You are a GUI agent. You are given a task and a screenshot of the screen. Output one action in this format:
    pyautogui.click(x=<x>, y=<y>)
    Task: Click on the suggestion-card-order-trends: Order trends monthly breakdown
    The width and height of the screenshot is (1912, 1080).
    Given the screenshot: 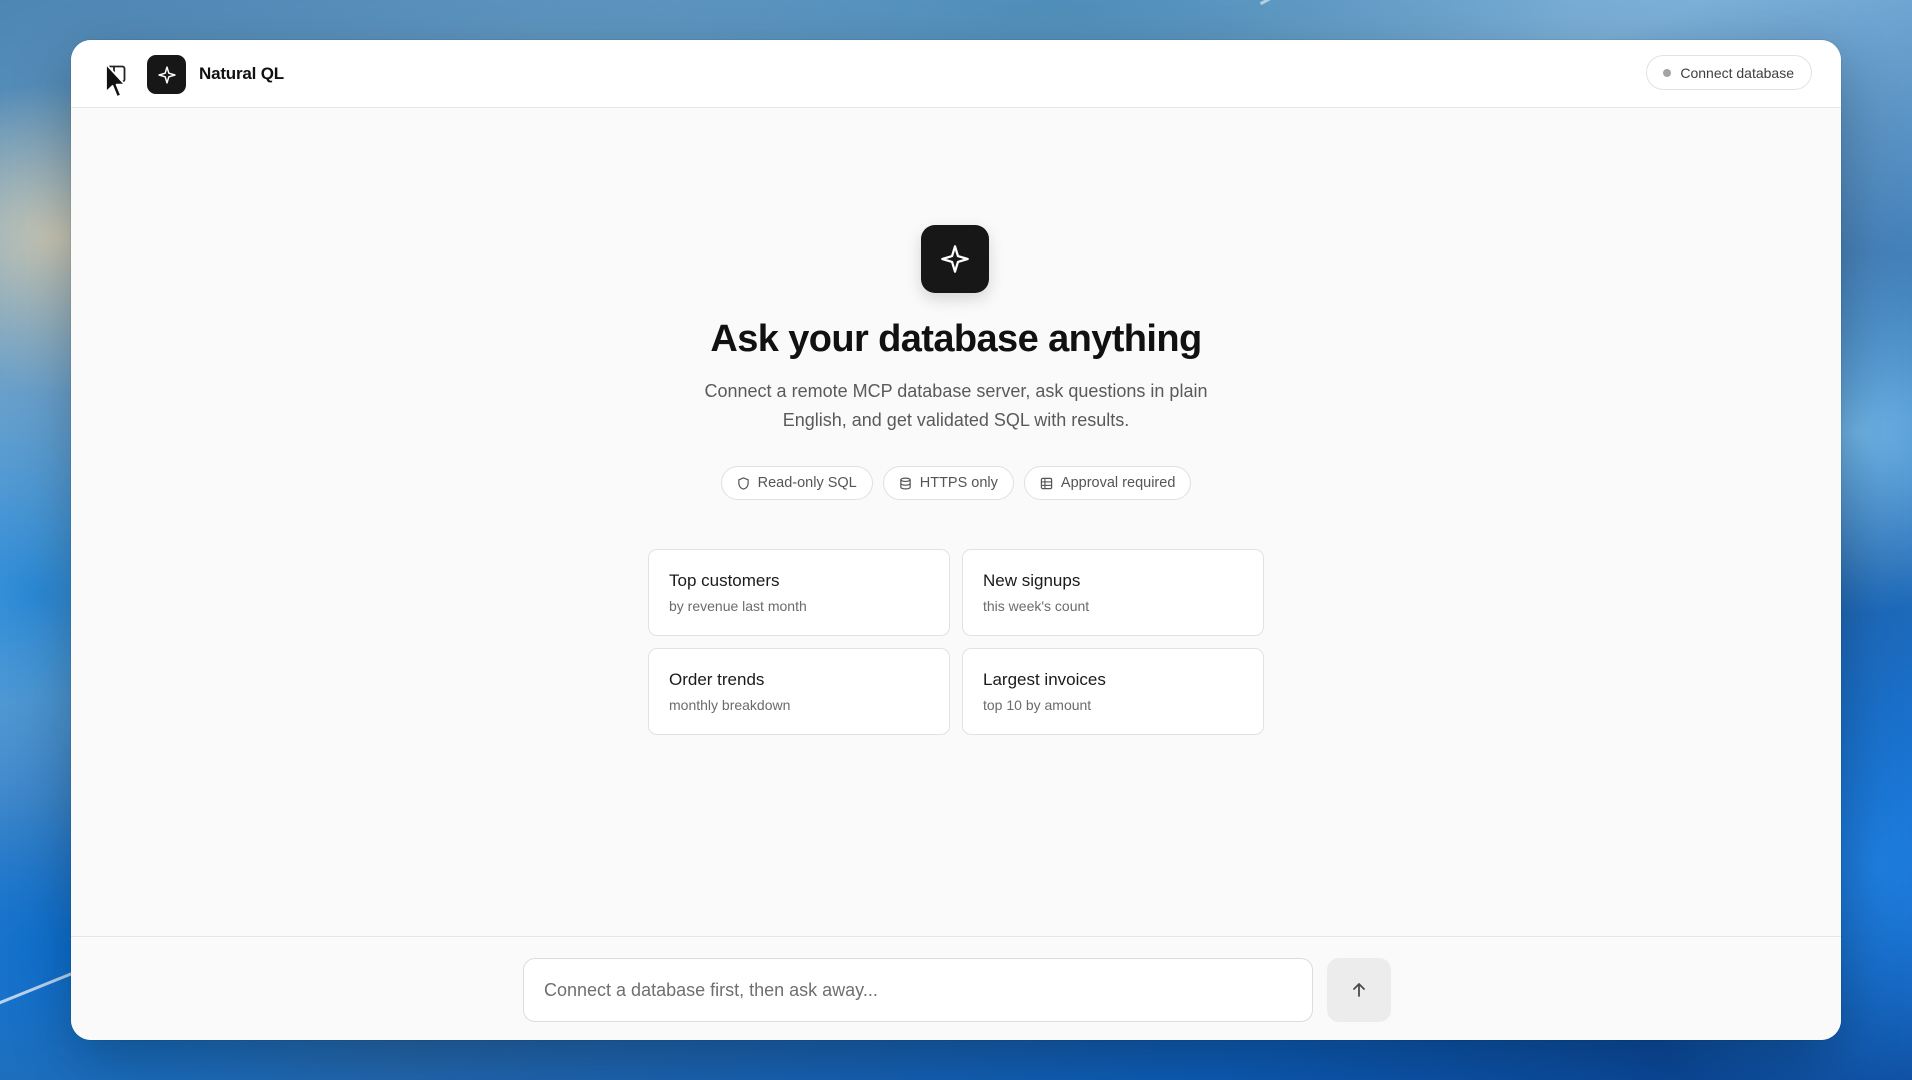 What is the action you would take?
    pyautogui.click(x=799, y=691)
    